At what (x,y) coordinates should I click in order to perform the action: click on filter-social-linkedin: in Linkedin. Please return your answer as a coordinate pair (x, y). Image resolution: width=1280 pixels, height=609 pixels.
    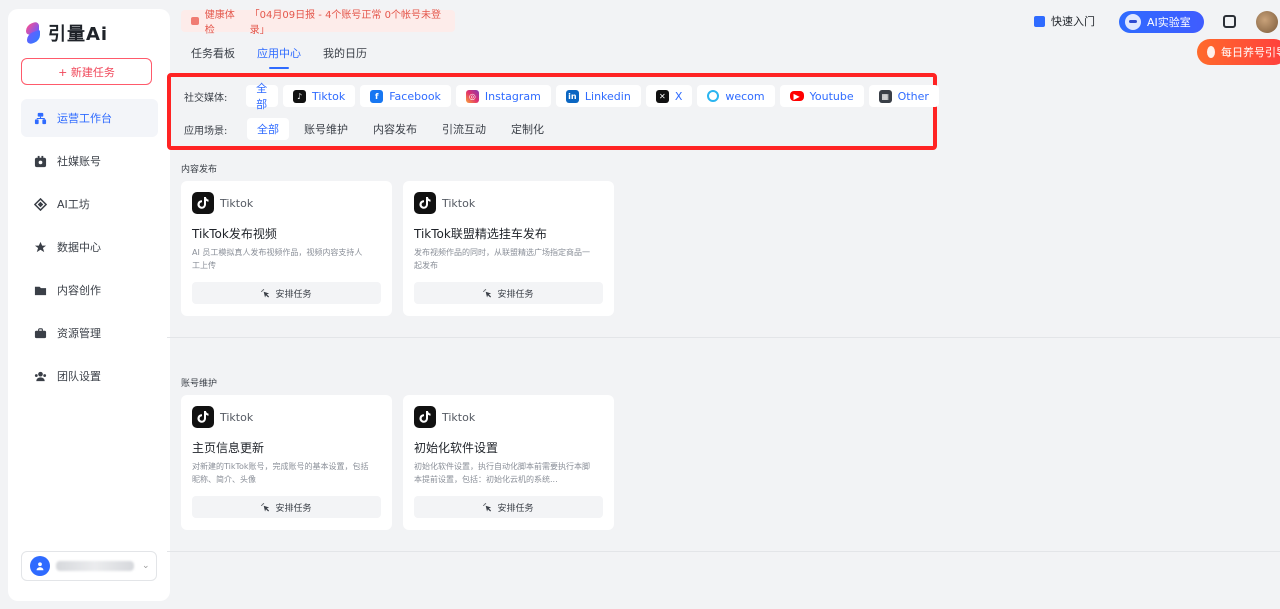
    Looking at the image, I should click on (598, 96).